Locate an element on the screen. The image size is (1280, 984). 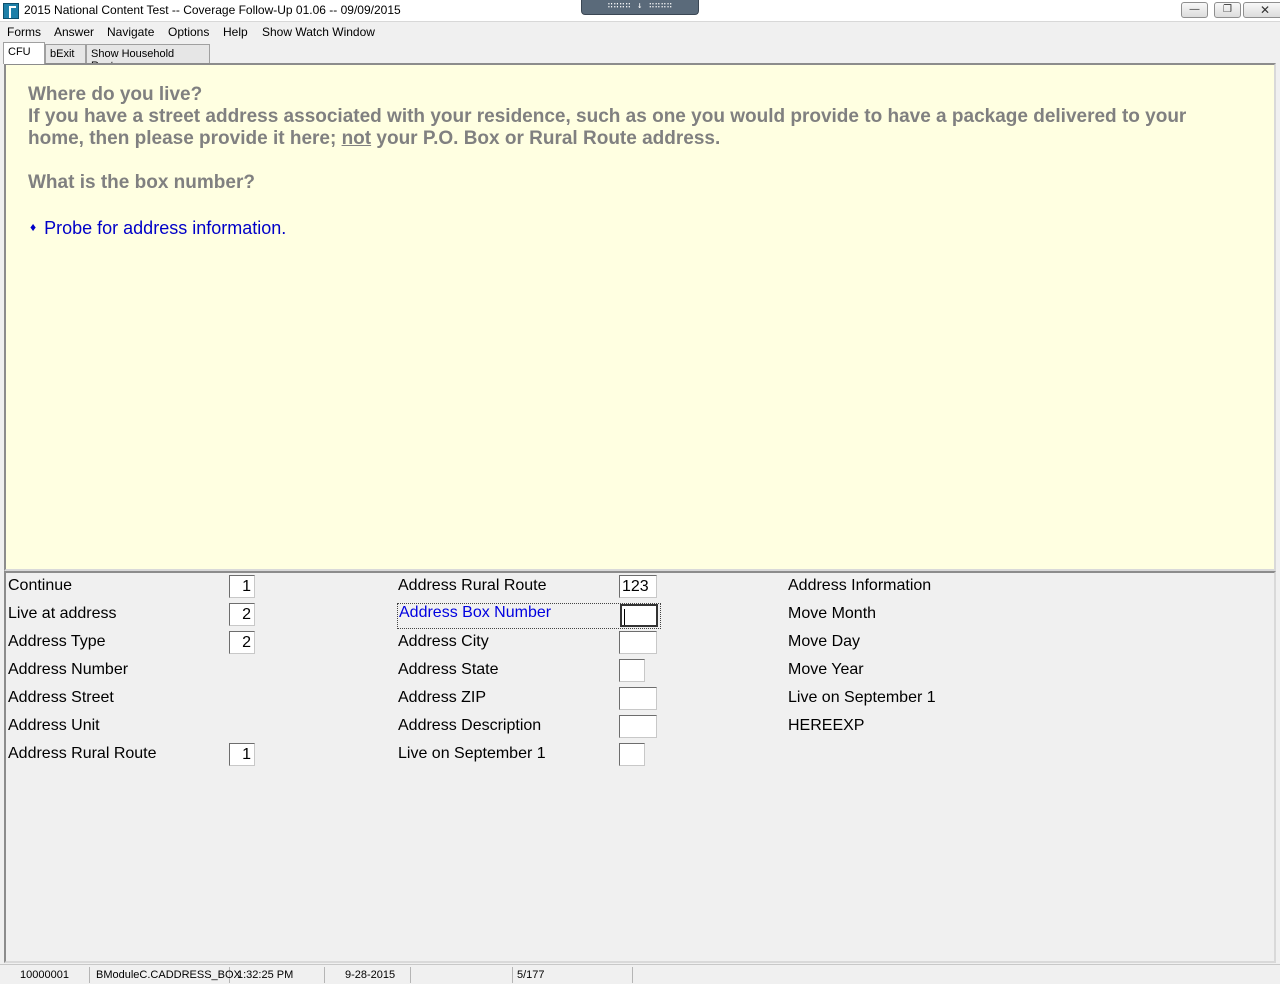
probe-text: Probe for address information. is located at coordinates (165, 228).